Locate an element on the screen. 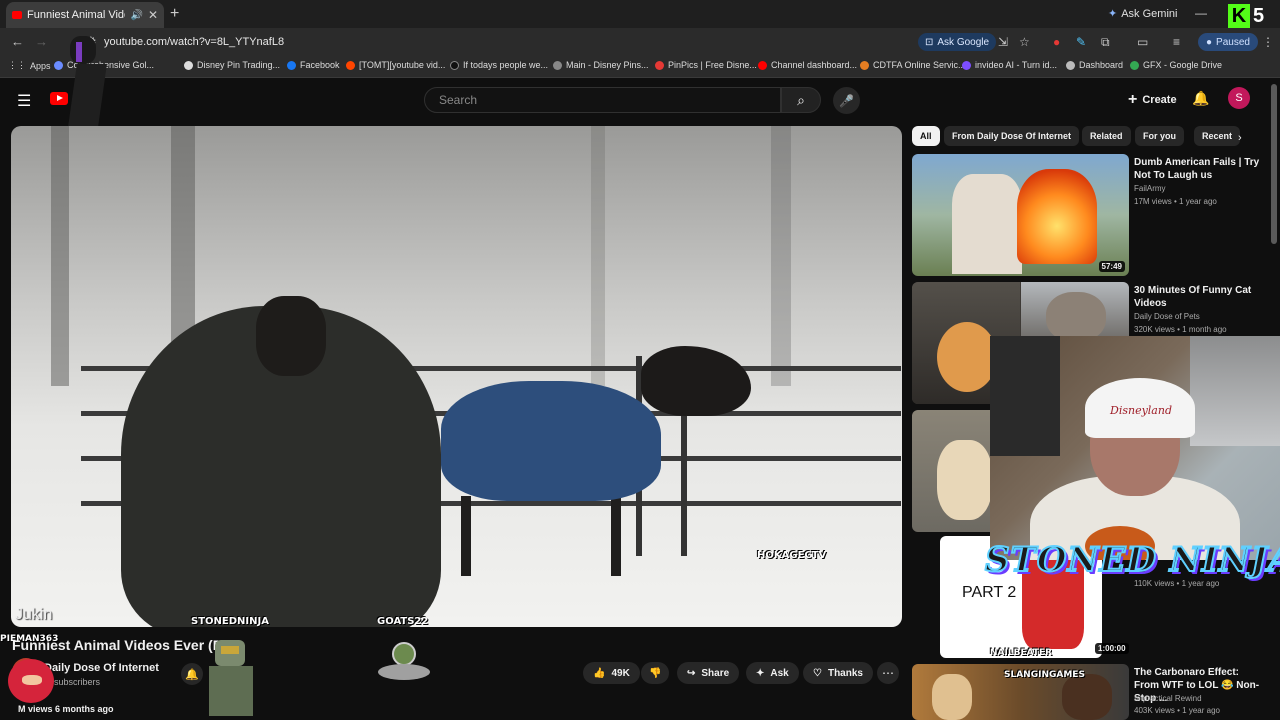 The width and height of the screenshot is (1280, 720). gemini-icon: ✦ is located at coordinates (1113, 14).